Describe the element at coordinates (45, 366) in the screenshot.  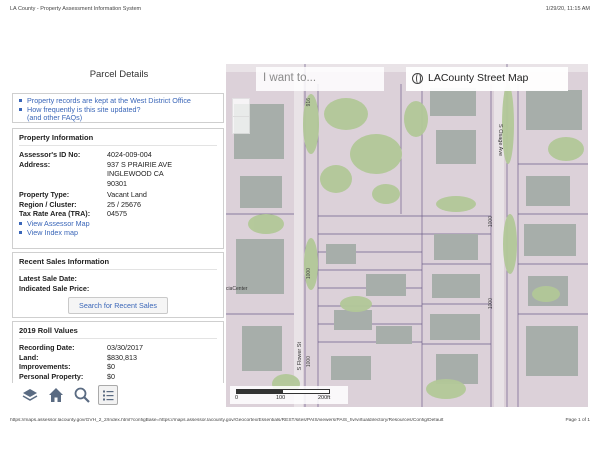
I see `improvements-label: Improvements:` at that location.